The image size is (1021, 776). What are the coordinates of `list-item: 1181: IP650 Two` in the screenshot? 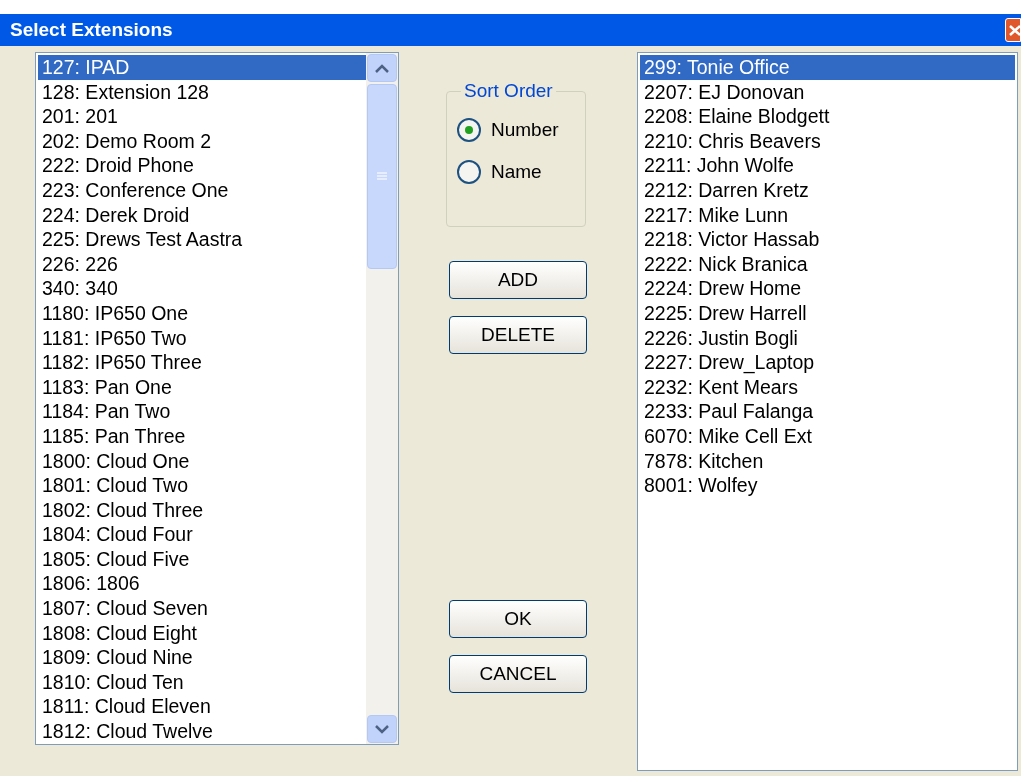 It's located at (202, 338).